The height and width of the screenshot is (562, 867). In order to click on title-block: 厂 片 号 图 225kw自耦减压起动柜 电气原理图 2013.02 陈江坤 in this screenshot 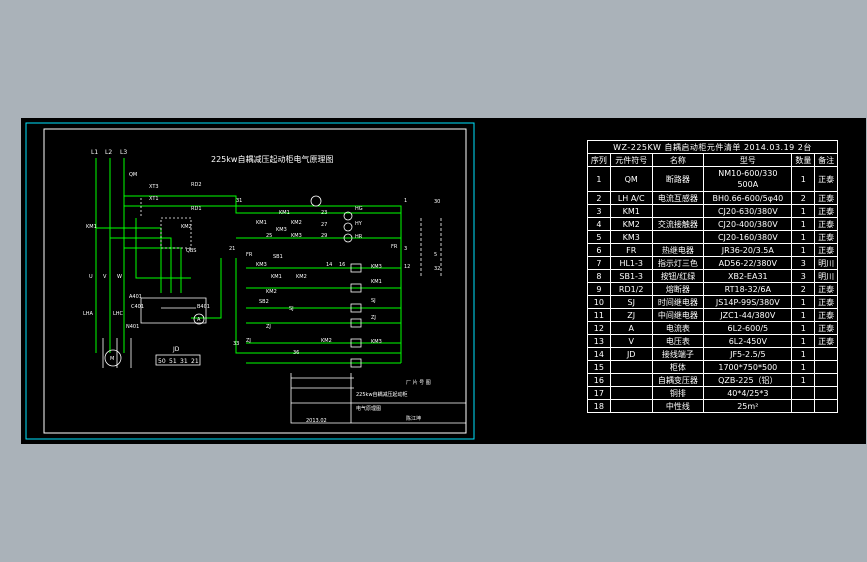, I will do `click(368, 401)`.